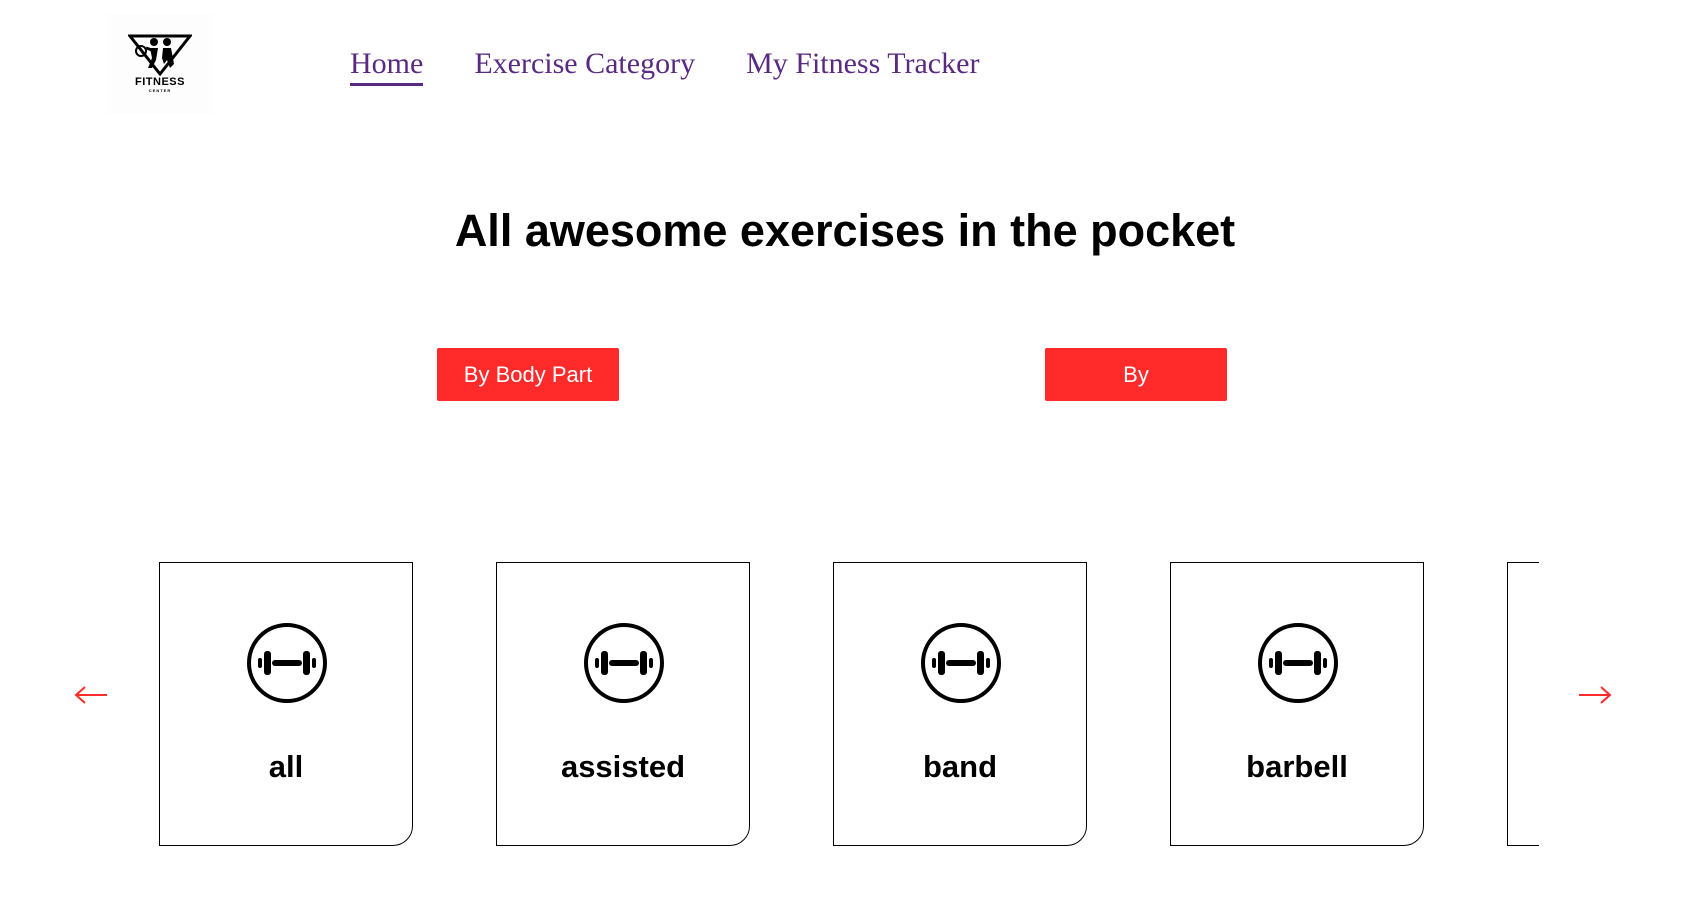  What do you see at coordinates (286, 766) in the screenshot?
I see `category-label: all` at bounding box center [286, 766].